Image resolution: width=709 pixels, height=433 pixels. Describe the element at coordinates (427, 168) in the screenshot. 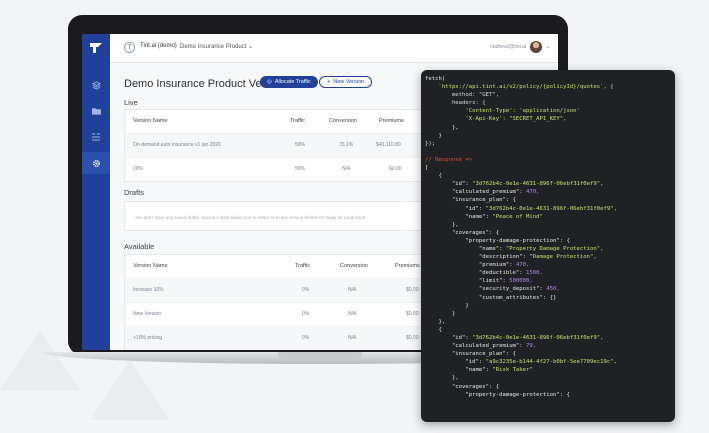

I see `code-line: [` at that location.